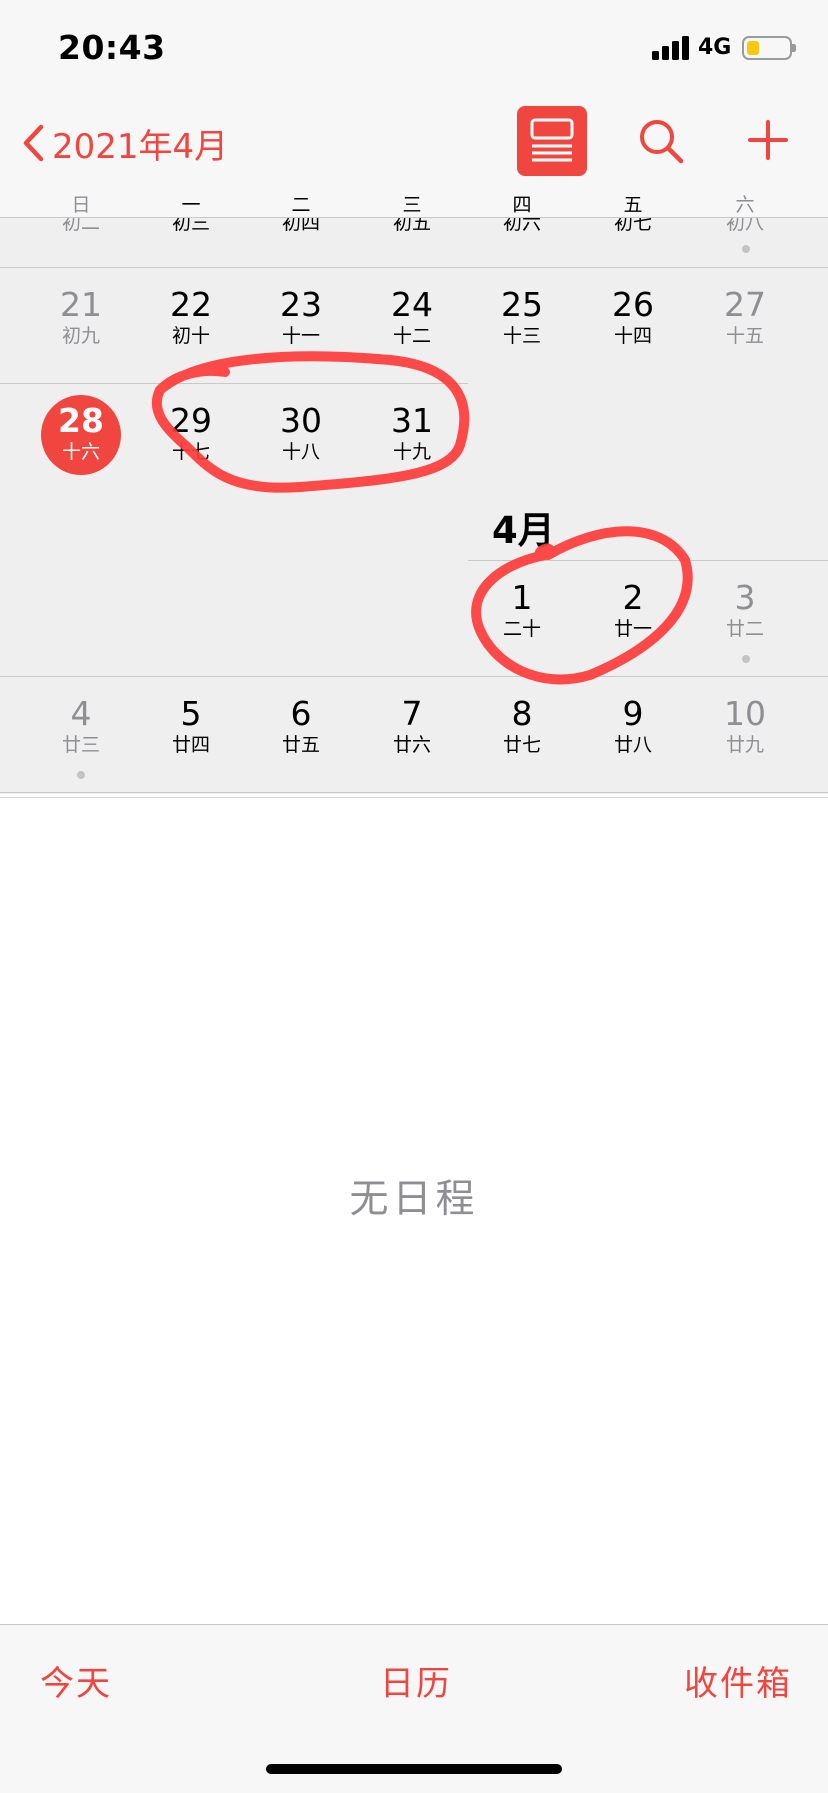 The image size is (828, 1793). I want to click on day-number: 29, so click(191, 420).